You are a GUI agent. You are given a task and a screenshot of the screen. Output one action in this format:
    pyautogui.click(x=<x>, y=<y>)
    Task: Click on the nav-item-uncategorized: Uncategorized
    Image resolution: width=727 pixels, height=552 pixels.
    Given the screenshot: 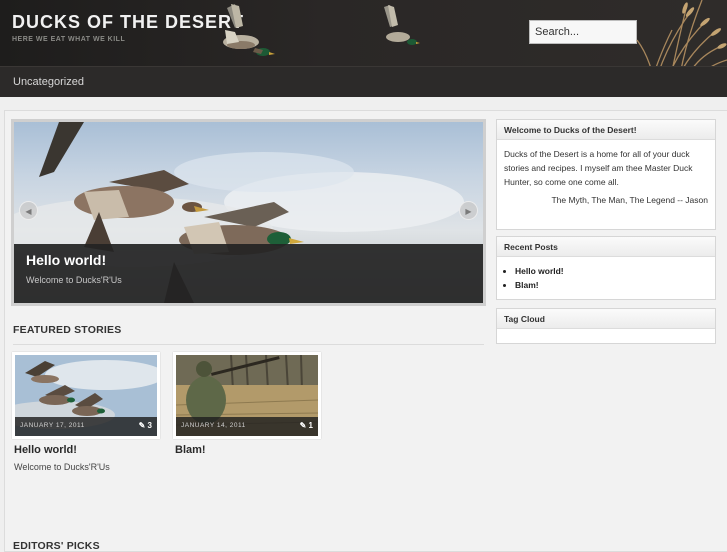 What is the action you would take?
    pyautogui.click(x=48, y=82)
    